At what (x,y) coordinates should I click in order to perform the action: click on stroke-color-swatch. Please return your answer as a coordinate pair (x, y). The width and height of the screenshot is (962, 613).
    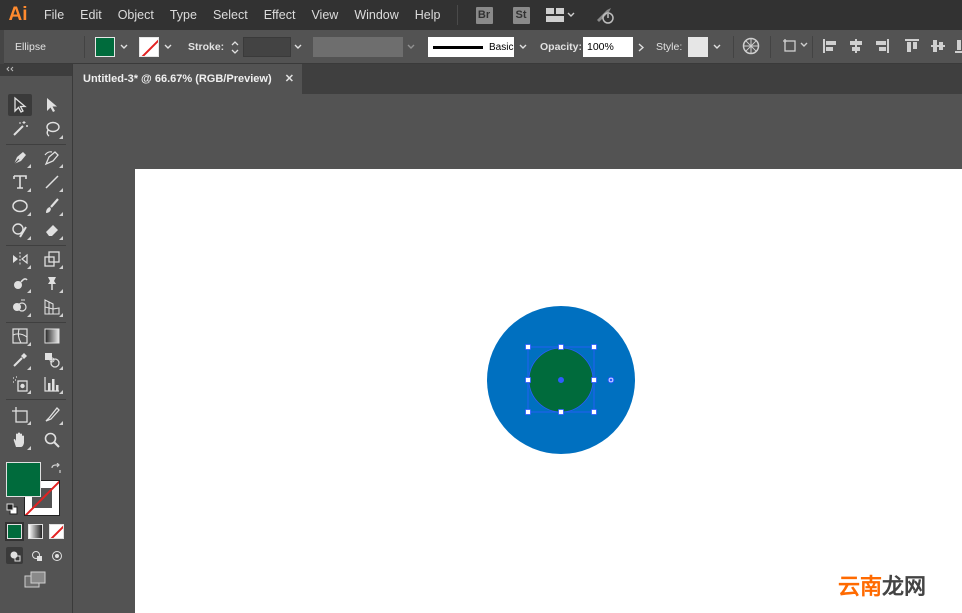
    Looking at the image, I should click on (149, 47).